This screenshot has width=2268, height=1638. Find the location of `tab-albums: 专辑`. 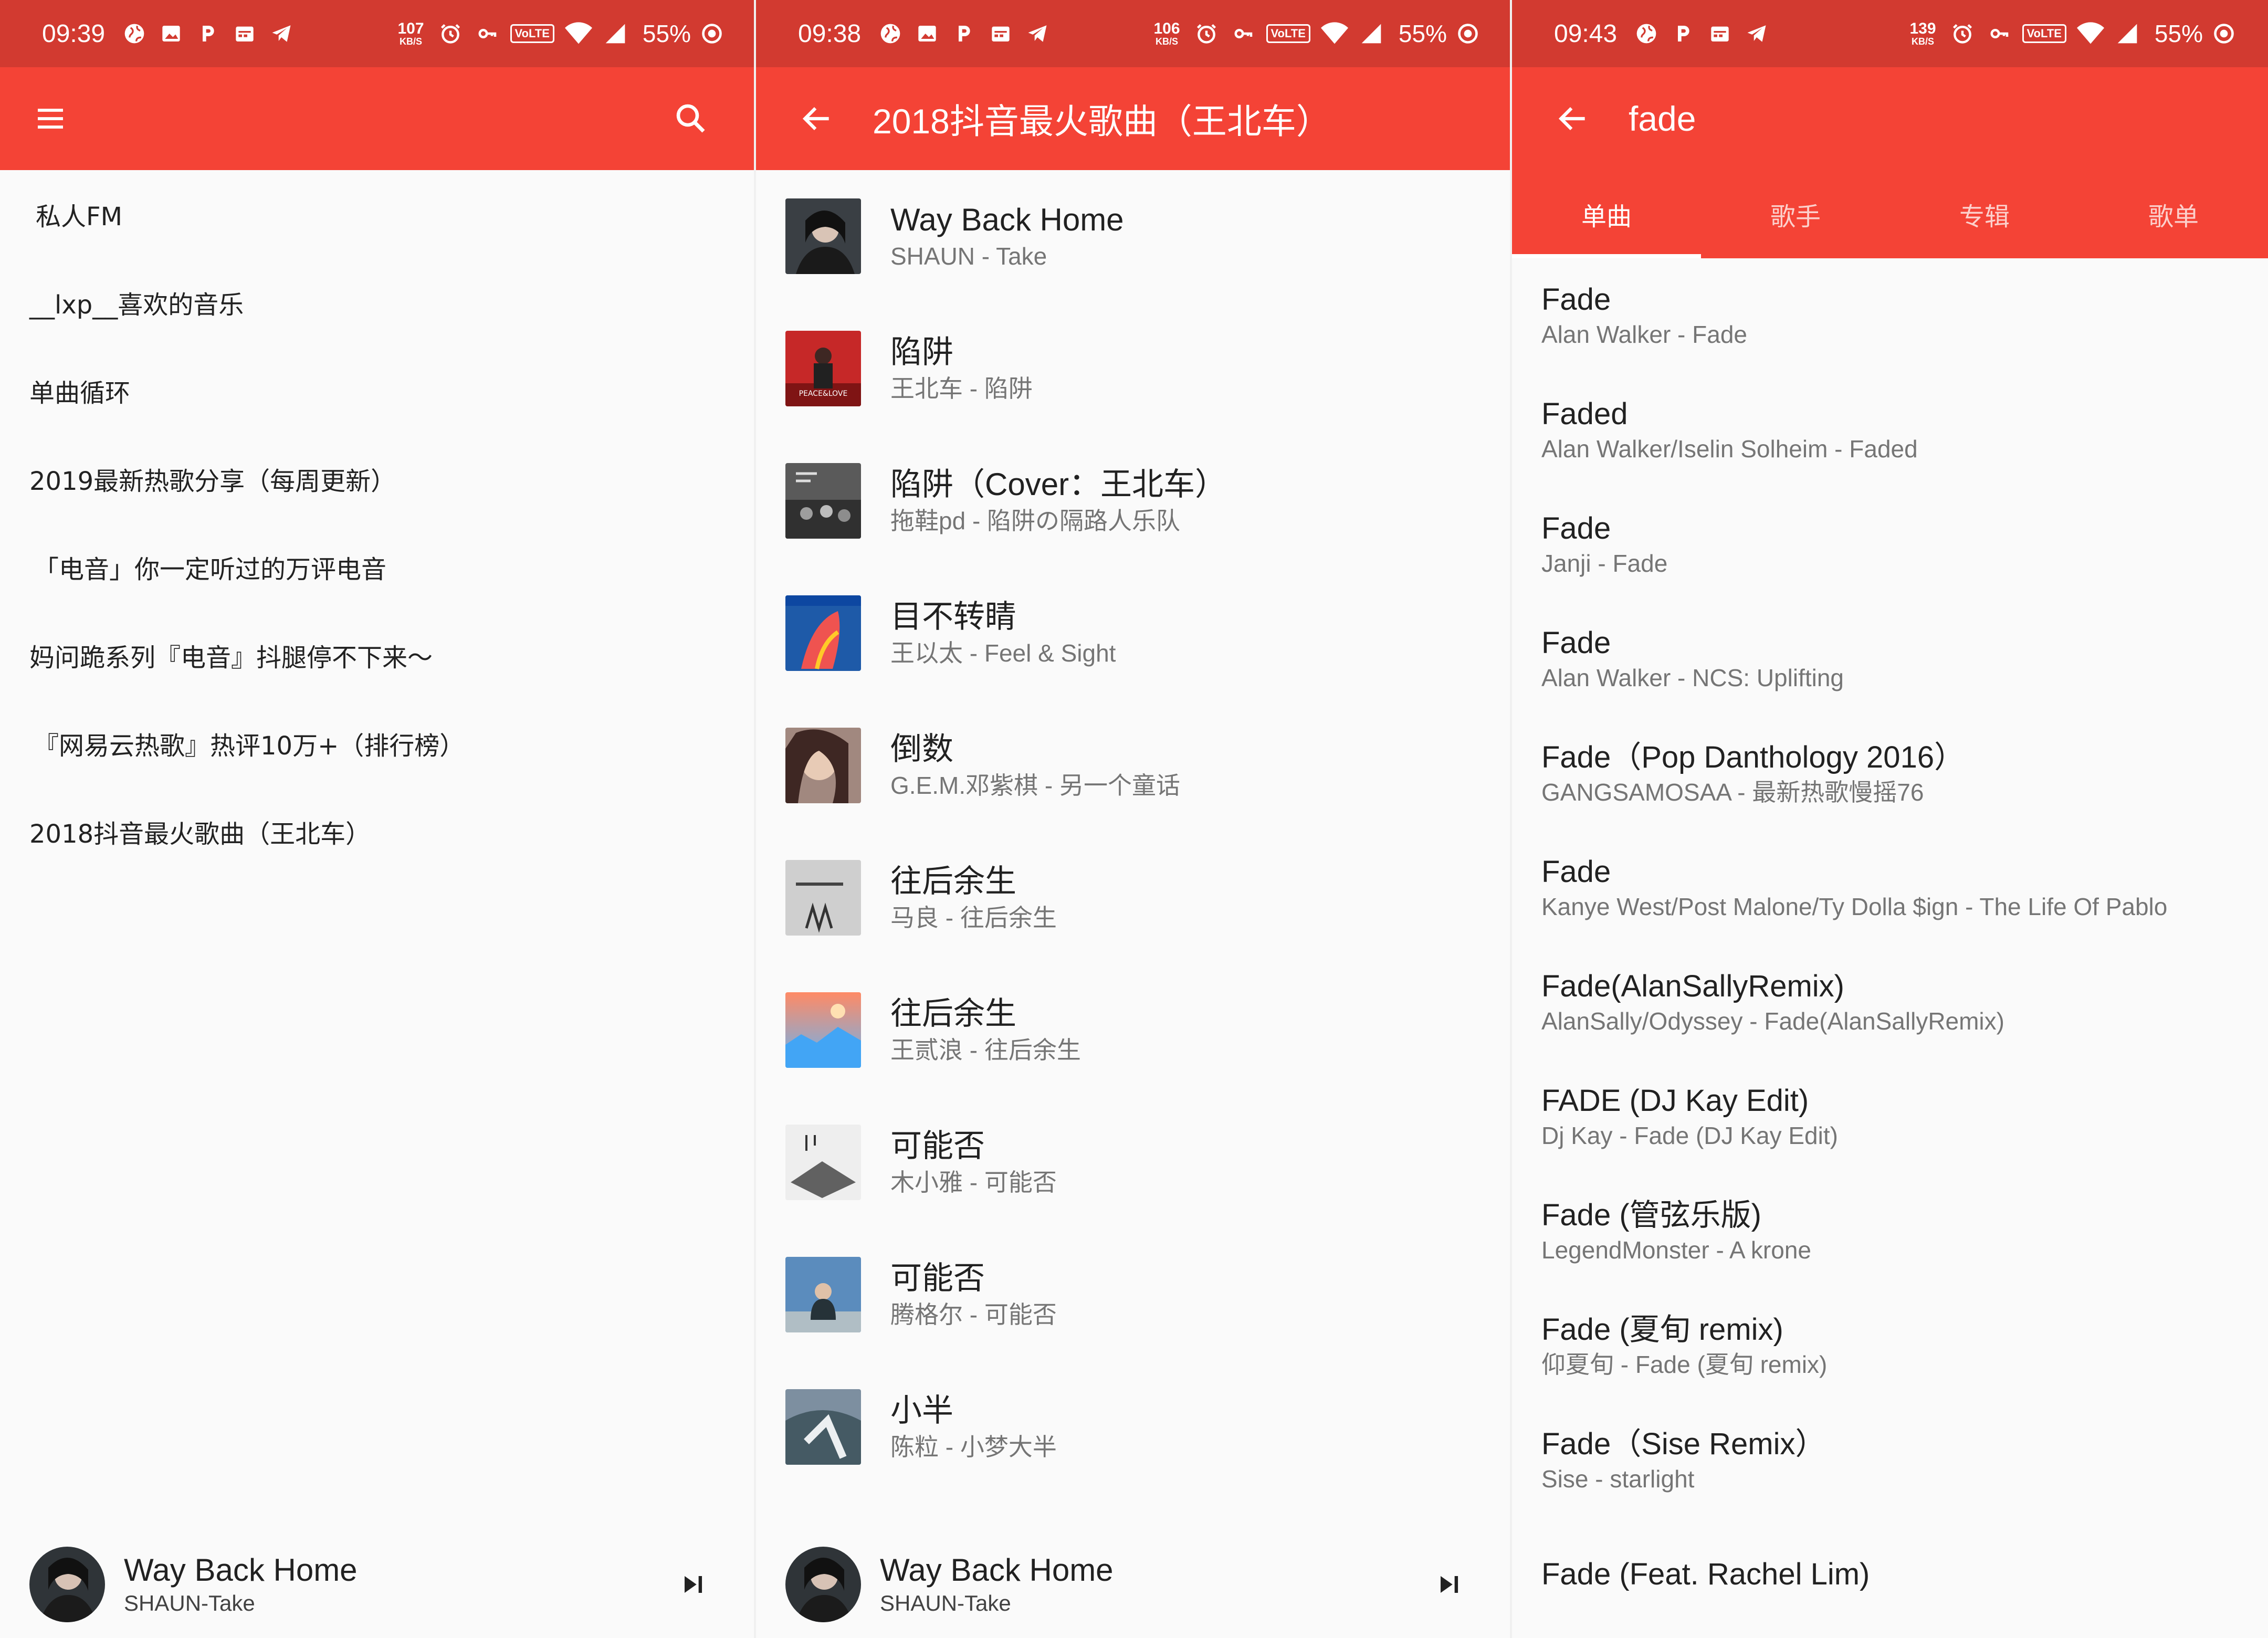

tab-albums: 专辑 is located at coordinates (1984, 214).